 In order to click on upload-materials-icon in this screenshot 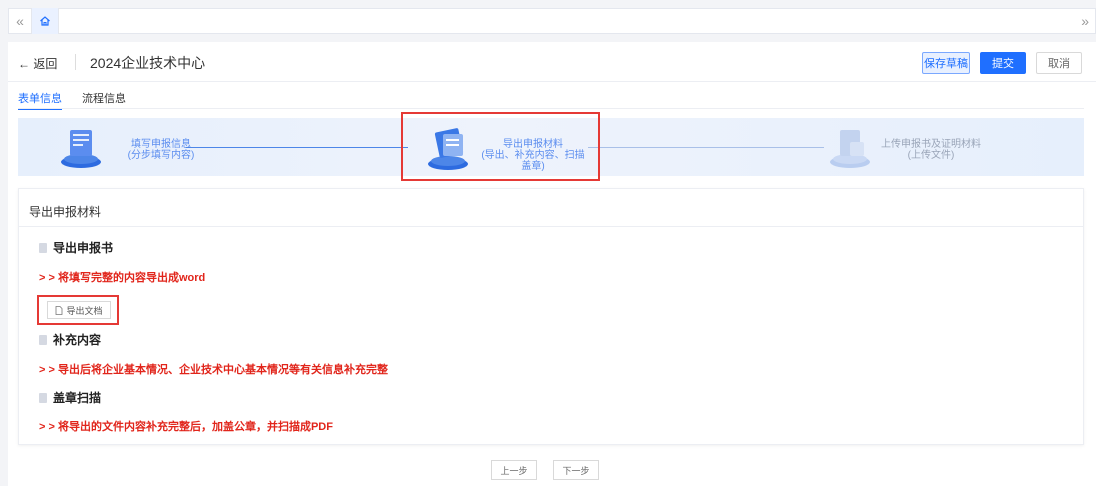, I will do `click(850, 149)`.